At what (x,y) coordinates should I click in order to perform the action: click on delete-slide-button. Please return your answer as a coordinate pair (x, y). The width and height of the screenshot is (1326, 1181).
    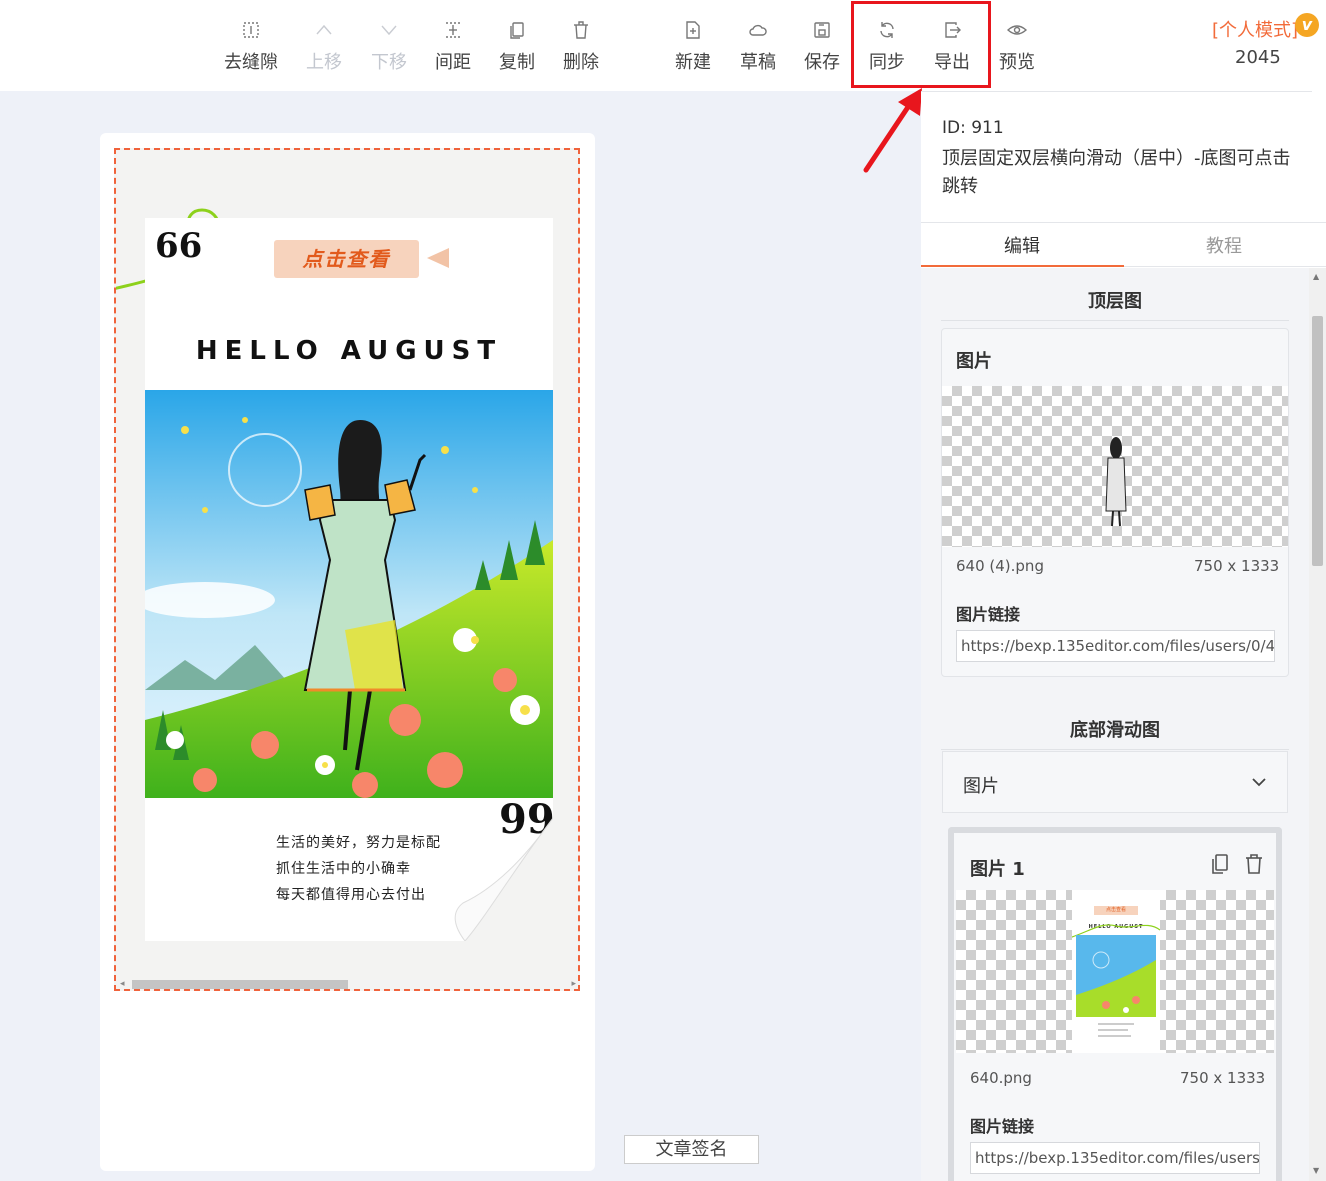
    Looking at the image, I should click on (1254, 866).